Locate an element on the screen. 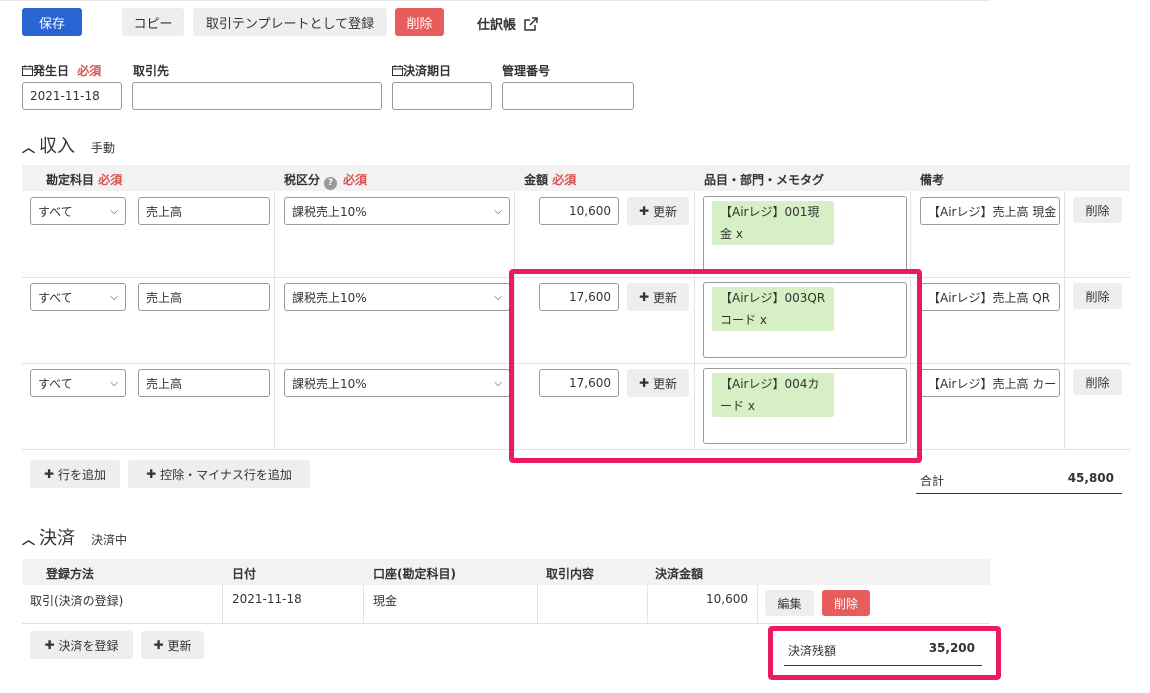 This screenshot has width=1150, height=693. highlight-box is located at coordinates (715, 366).